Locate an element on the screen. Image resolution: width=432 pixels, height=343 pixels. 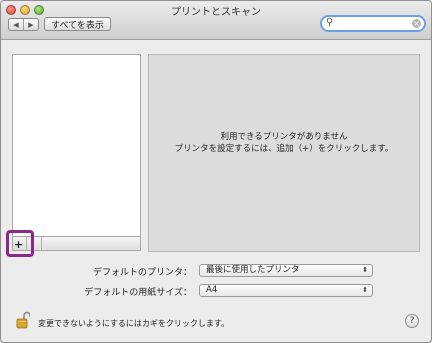
magnifier-icon: ⚲ is located at coordinates (330, 22).